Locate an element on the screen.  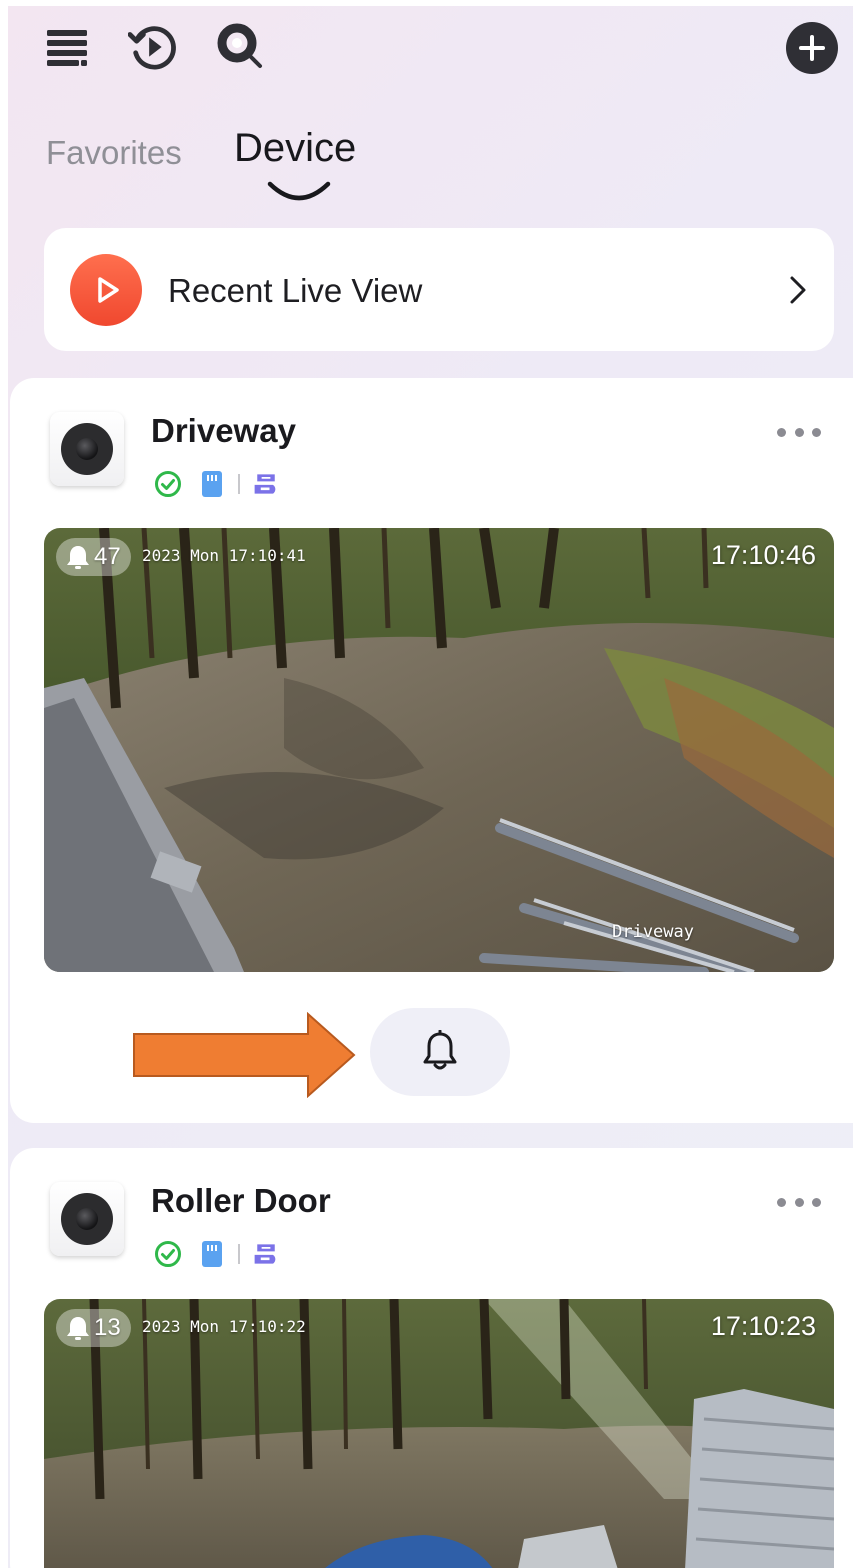
feed-time: 17:10:46 is located at coordinates (763, 555).